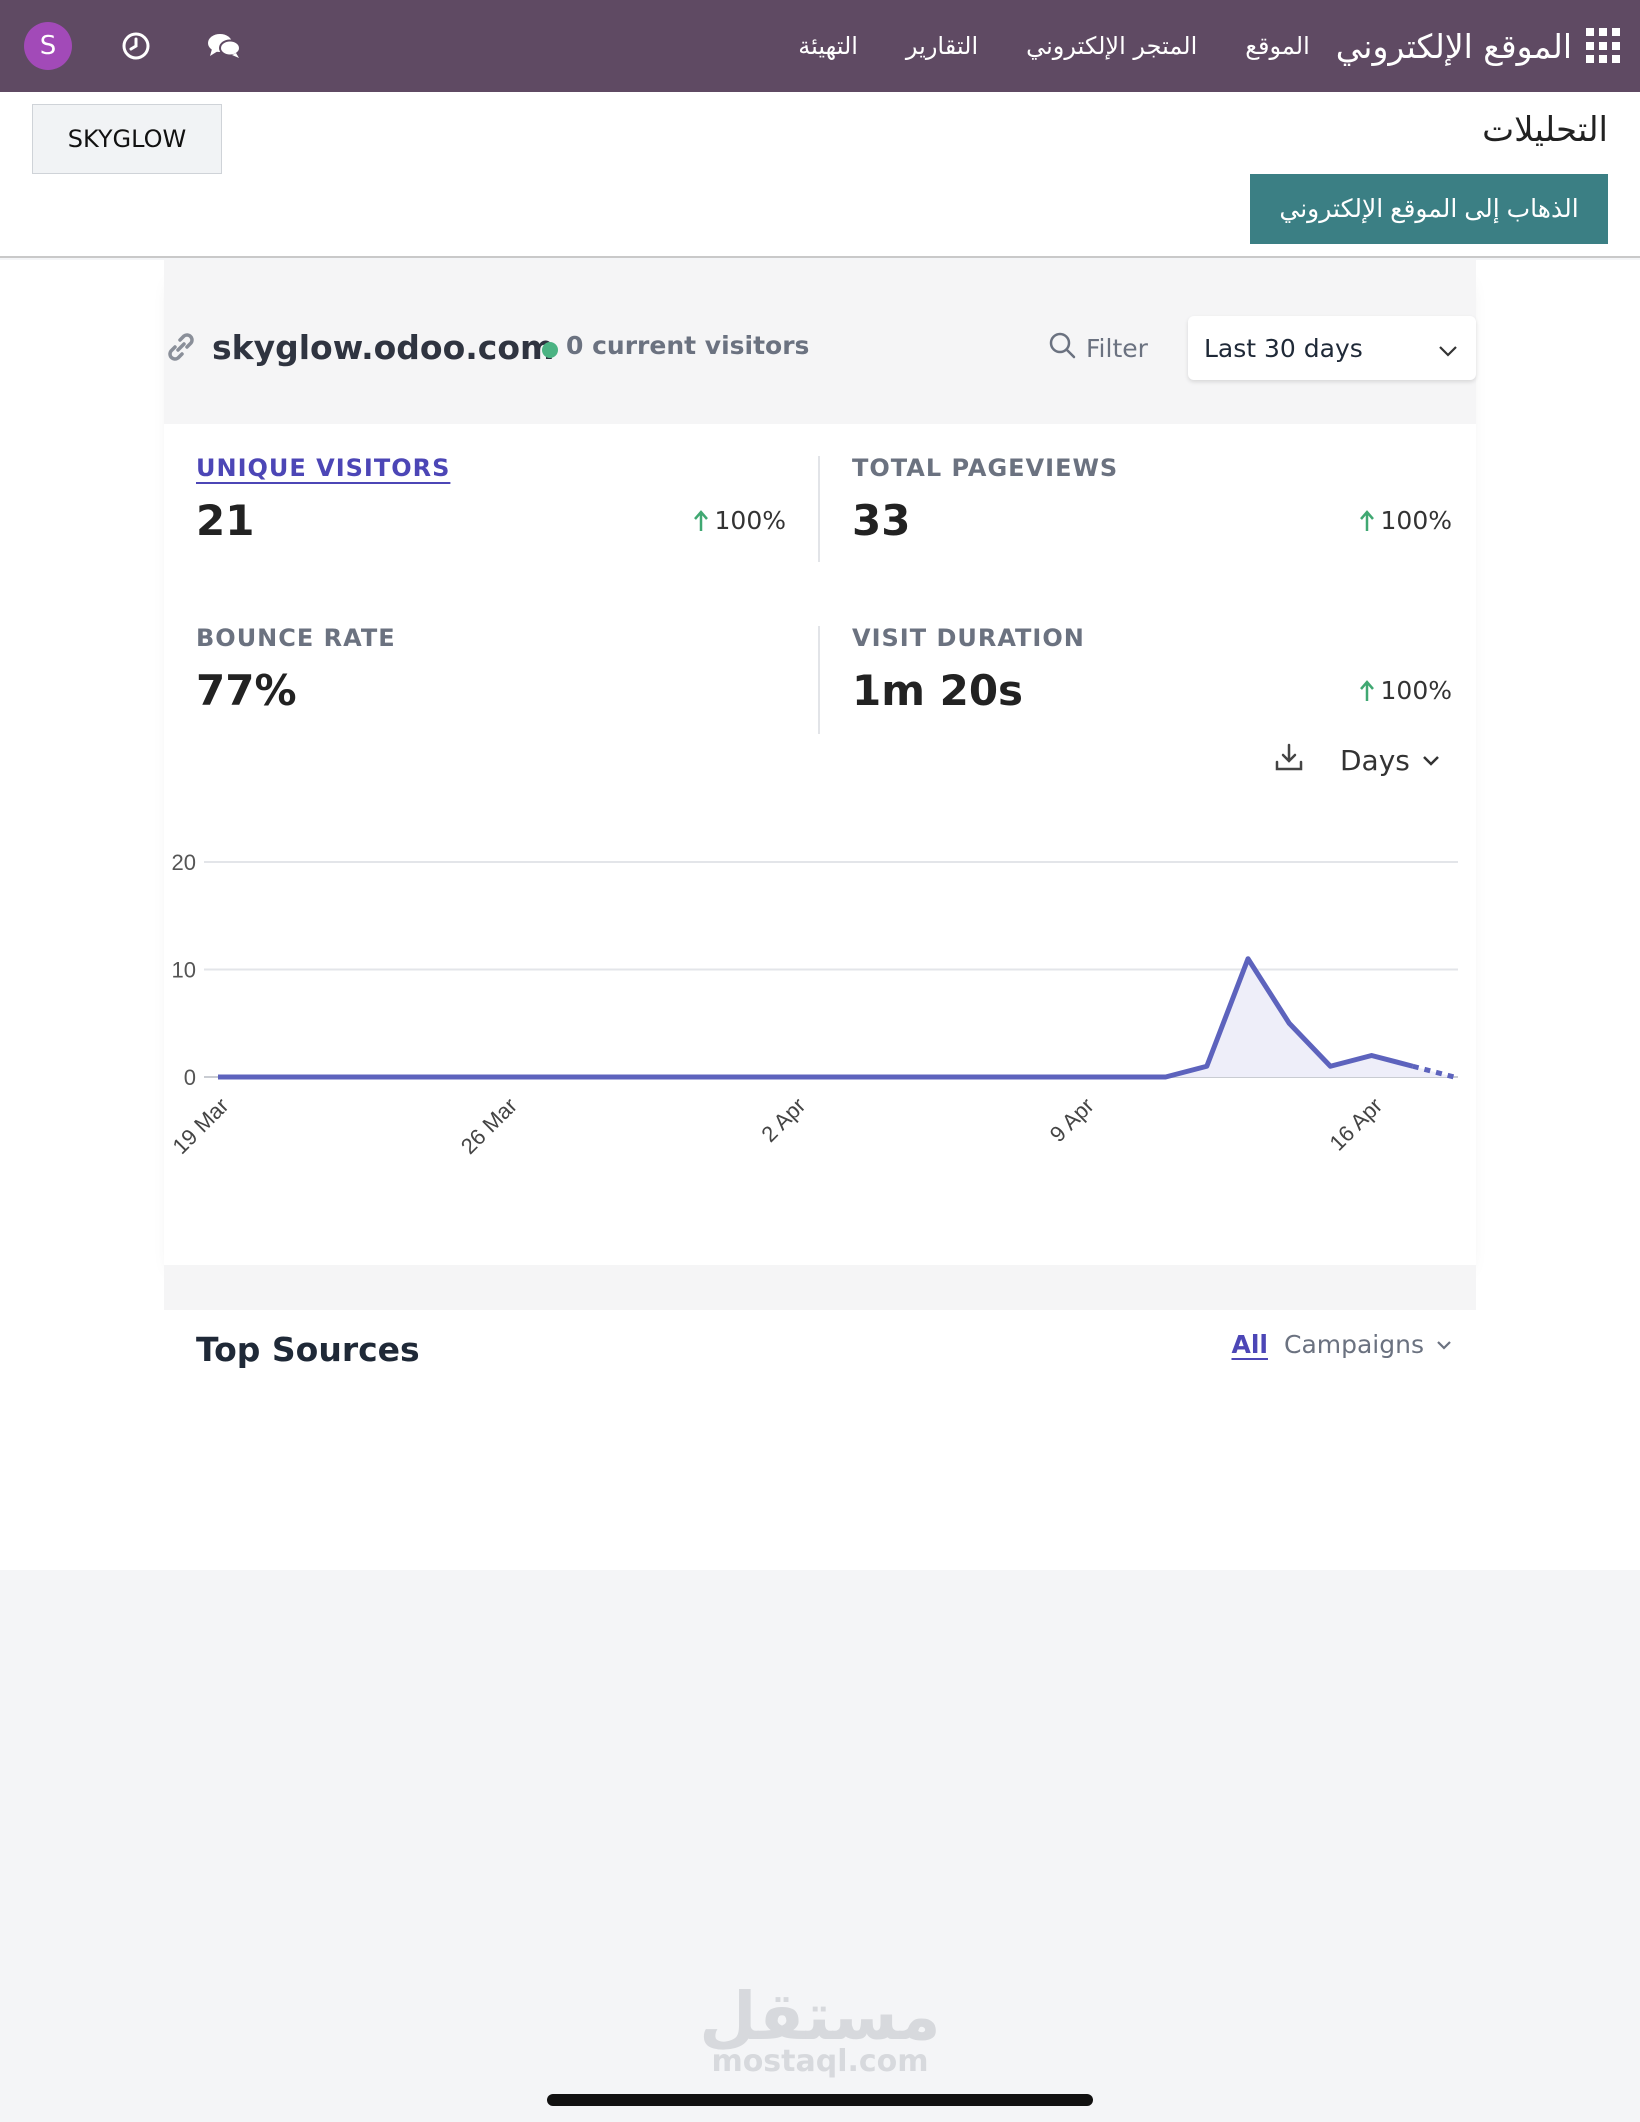 This screenshot has width=1640, height=2122. I want to click on chart-toolbar: Days, so click(1357, 760).